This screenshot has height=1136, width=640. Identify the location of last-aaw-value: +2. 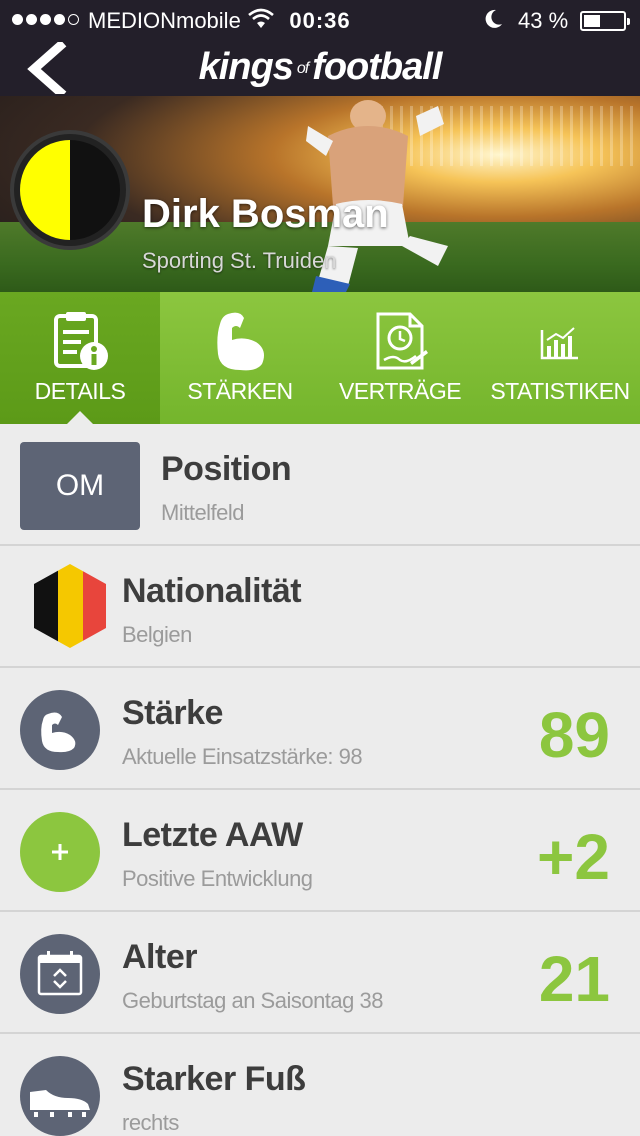
(573, 857).